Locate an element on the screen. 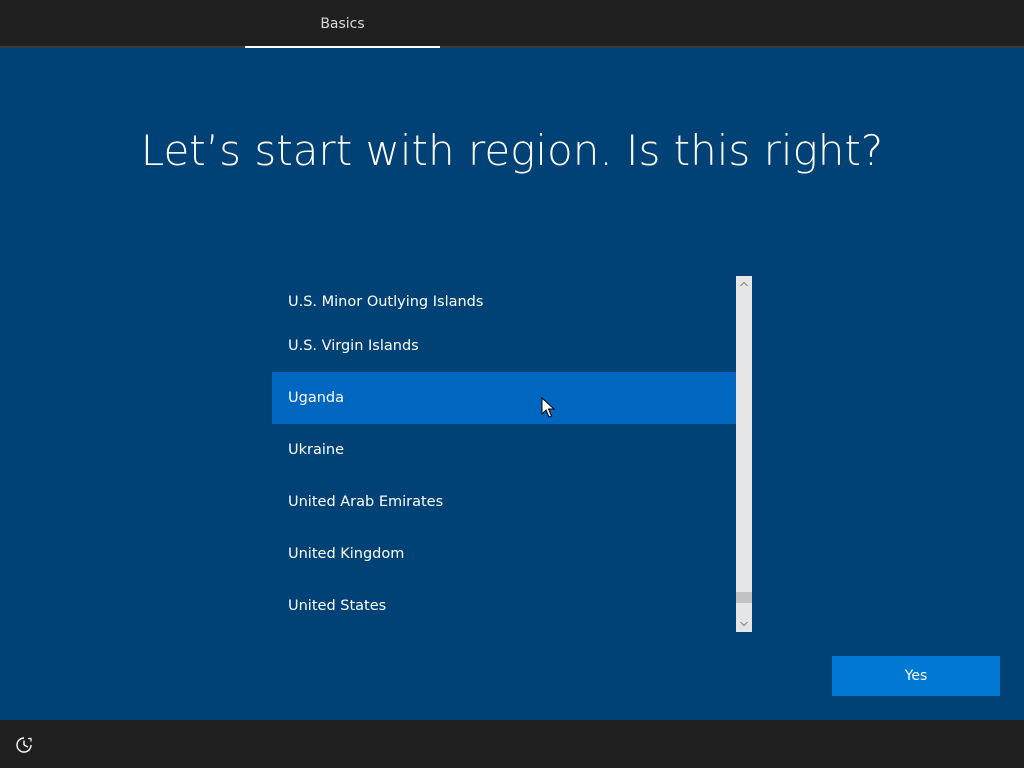 The image size is (1024, 768). mouse-pointer-icon is located at coordinates (548, 407).